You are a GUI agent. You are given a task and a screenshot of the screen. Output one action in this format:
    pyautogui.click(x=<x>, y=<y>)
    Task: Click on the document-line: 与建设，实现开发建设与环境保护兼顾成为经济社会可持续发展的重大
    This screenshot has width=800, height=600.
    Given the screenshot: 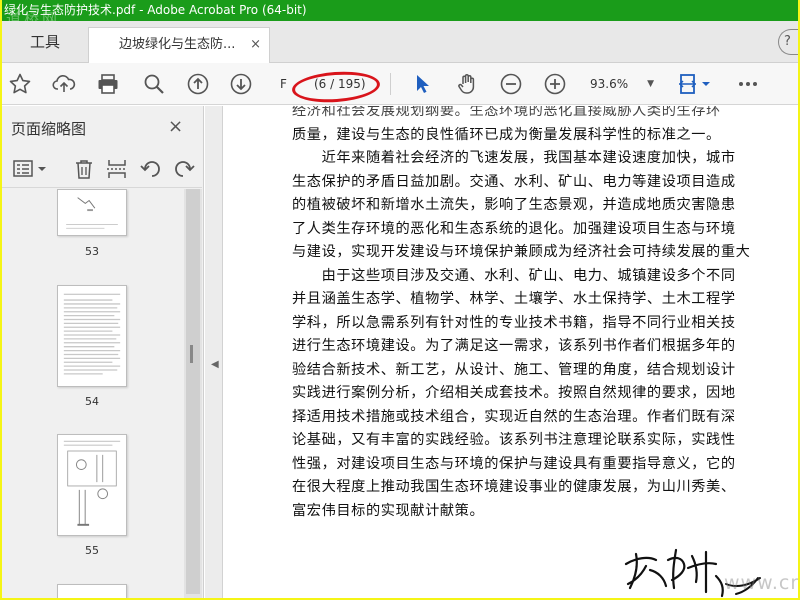 What is the action you would take?
    pyautogui.click(x=521, y=252)
    